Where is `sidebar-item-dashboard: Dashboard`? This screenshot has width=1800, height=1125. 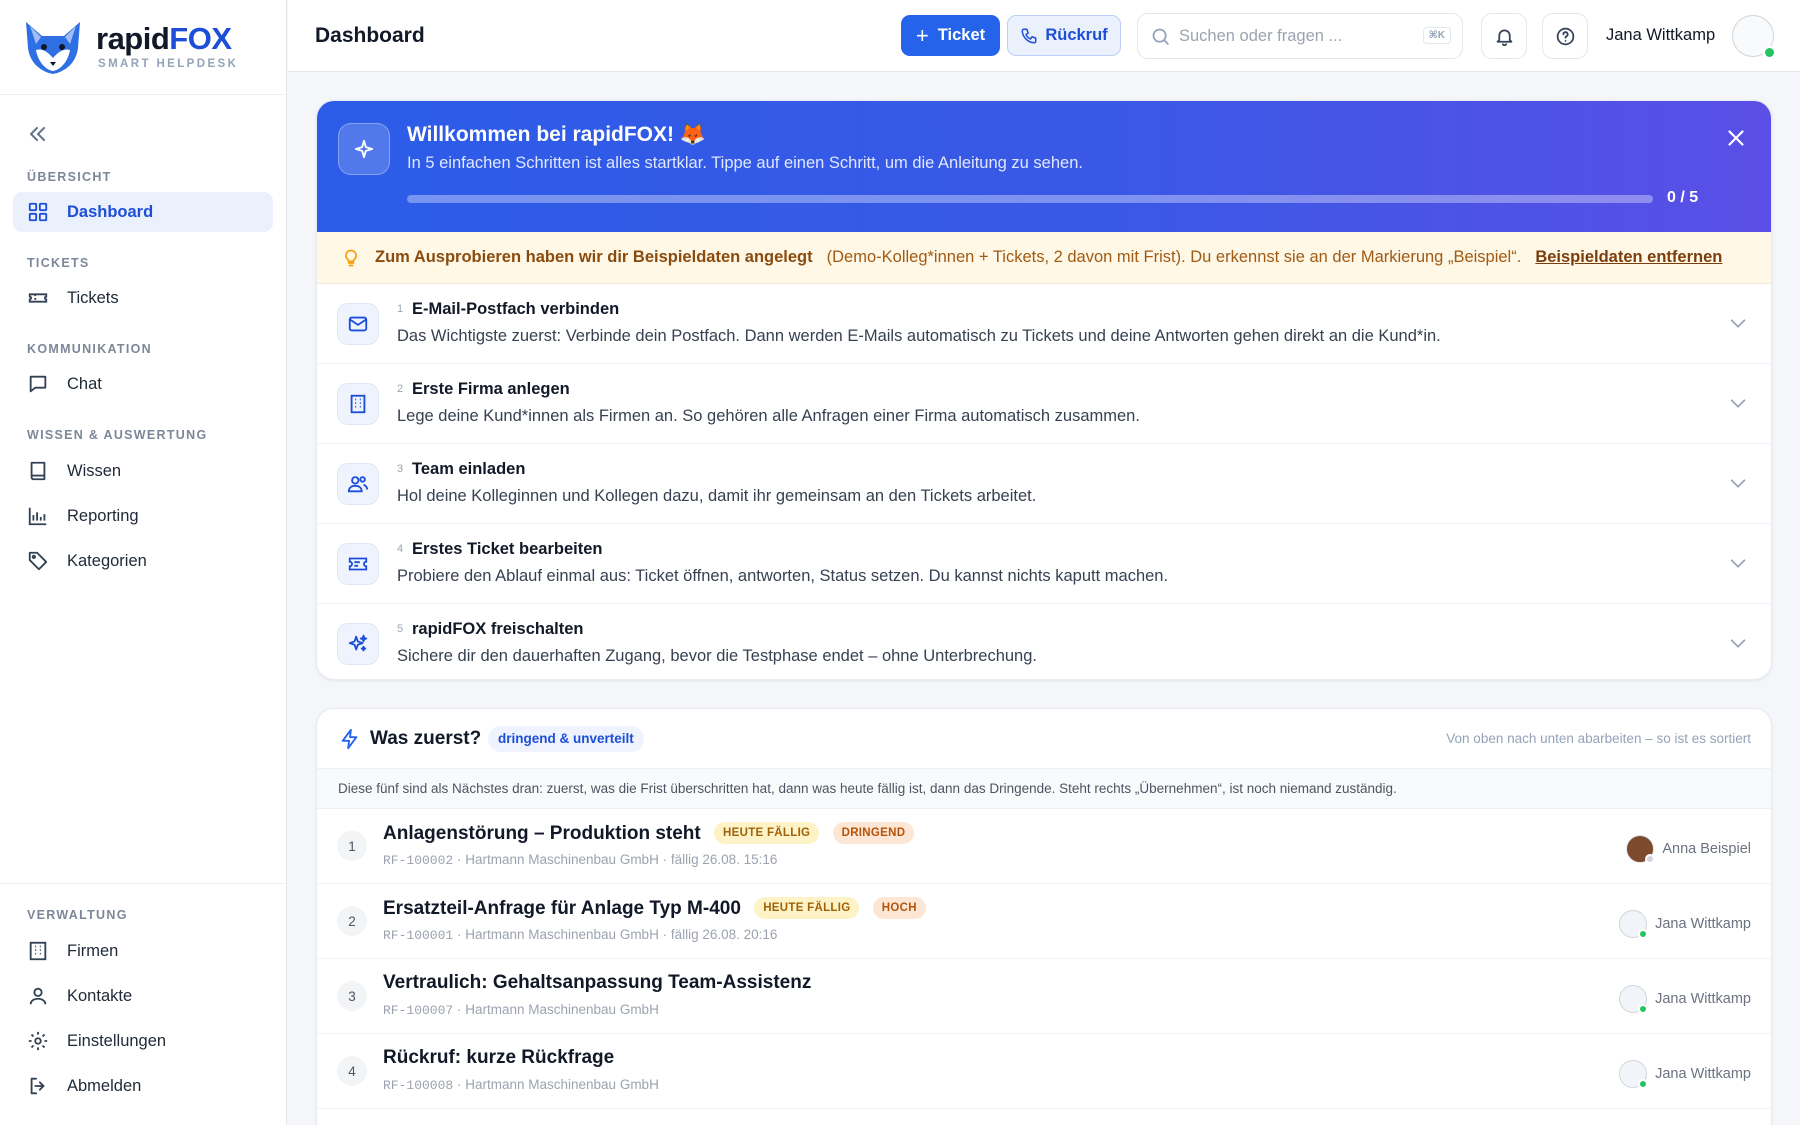 sidebar-item-dashboard: Dashboard is located at coordinates (143, 212).